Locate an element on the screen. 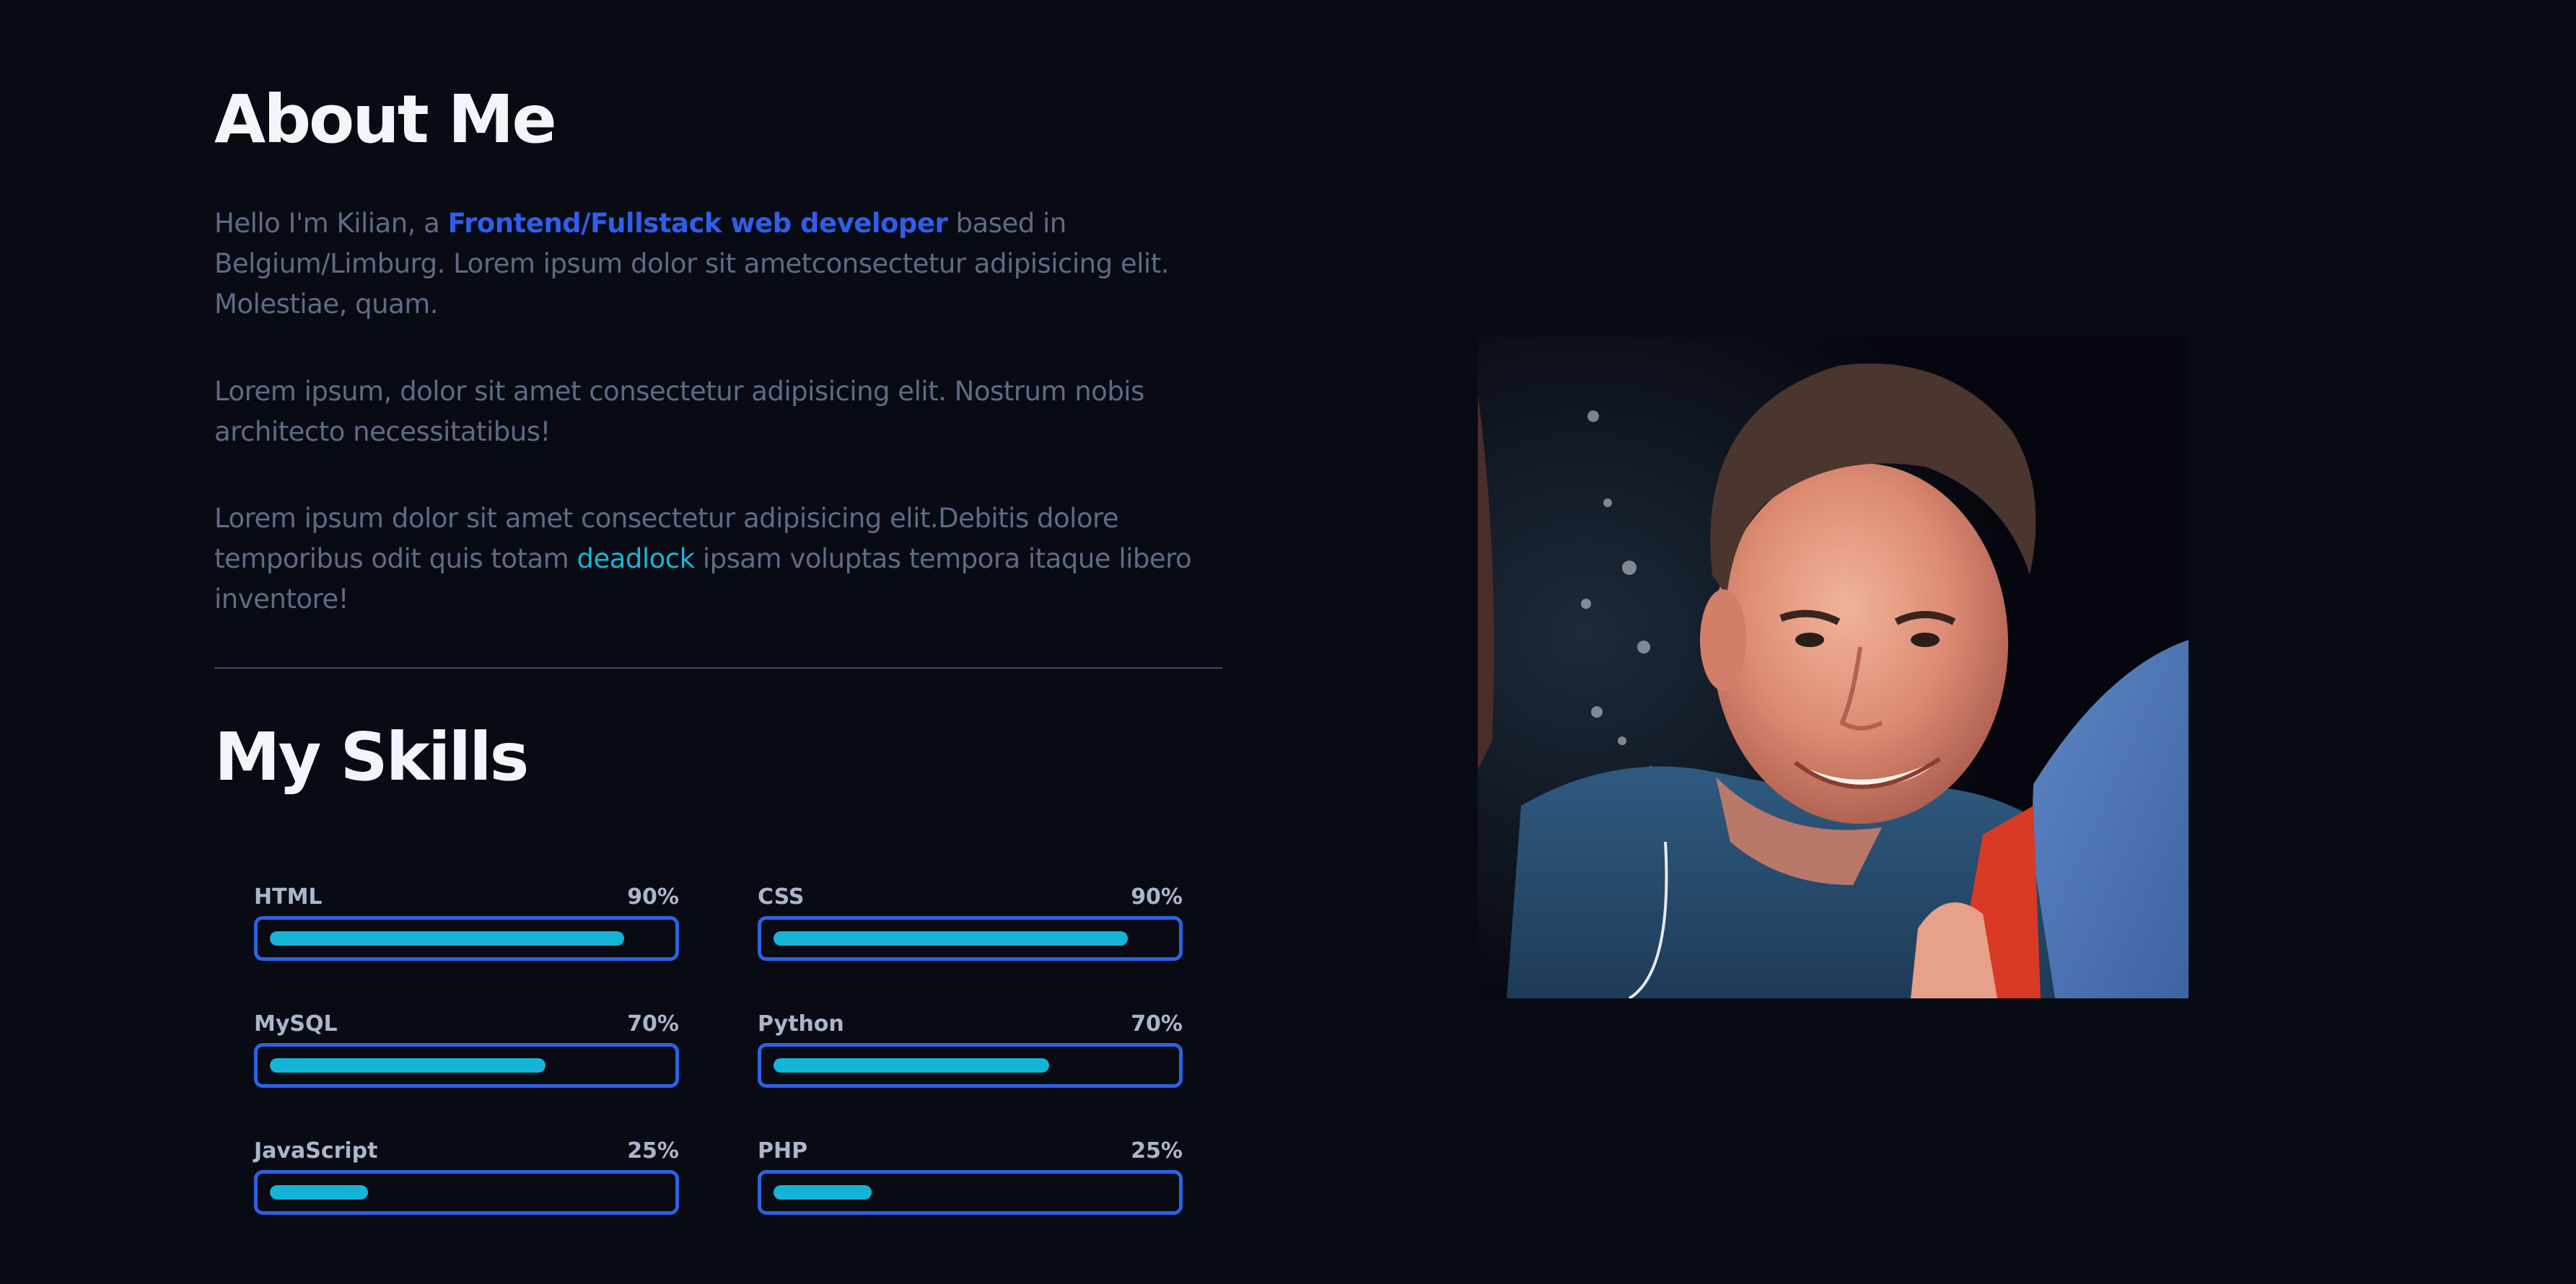 Image resolution: width=2576 pixels, height=1284 pixels. about-title: About Me is located at coordinates (385, 119).